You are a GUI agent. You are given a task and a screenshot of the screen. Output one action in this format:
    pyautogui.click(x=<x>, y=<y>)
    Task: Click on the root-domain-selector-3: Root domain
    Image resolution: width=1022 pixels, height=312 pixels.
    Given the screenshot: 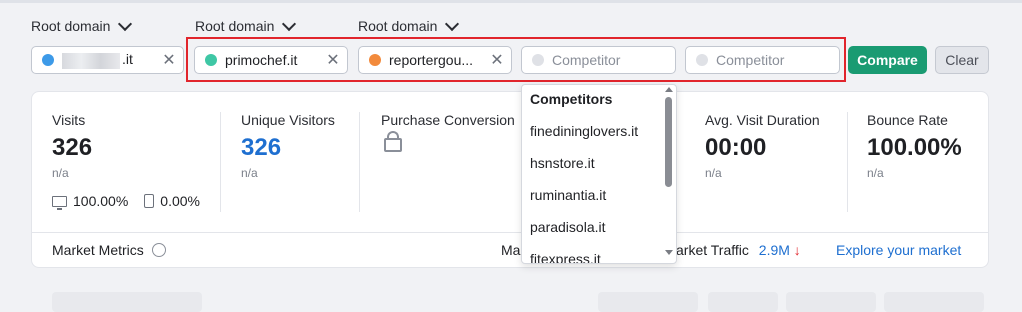 What is the action you would take?
    pyautogui.click(x=409, y=25)
    